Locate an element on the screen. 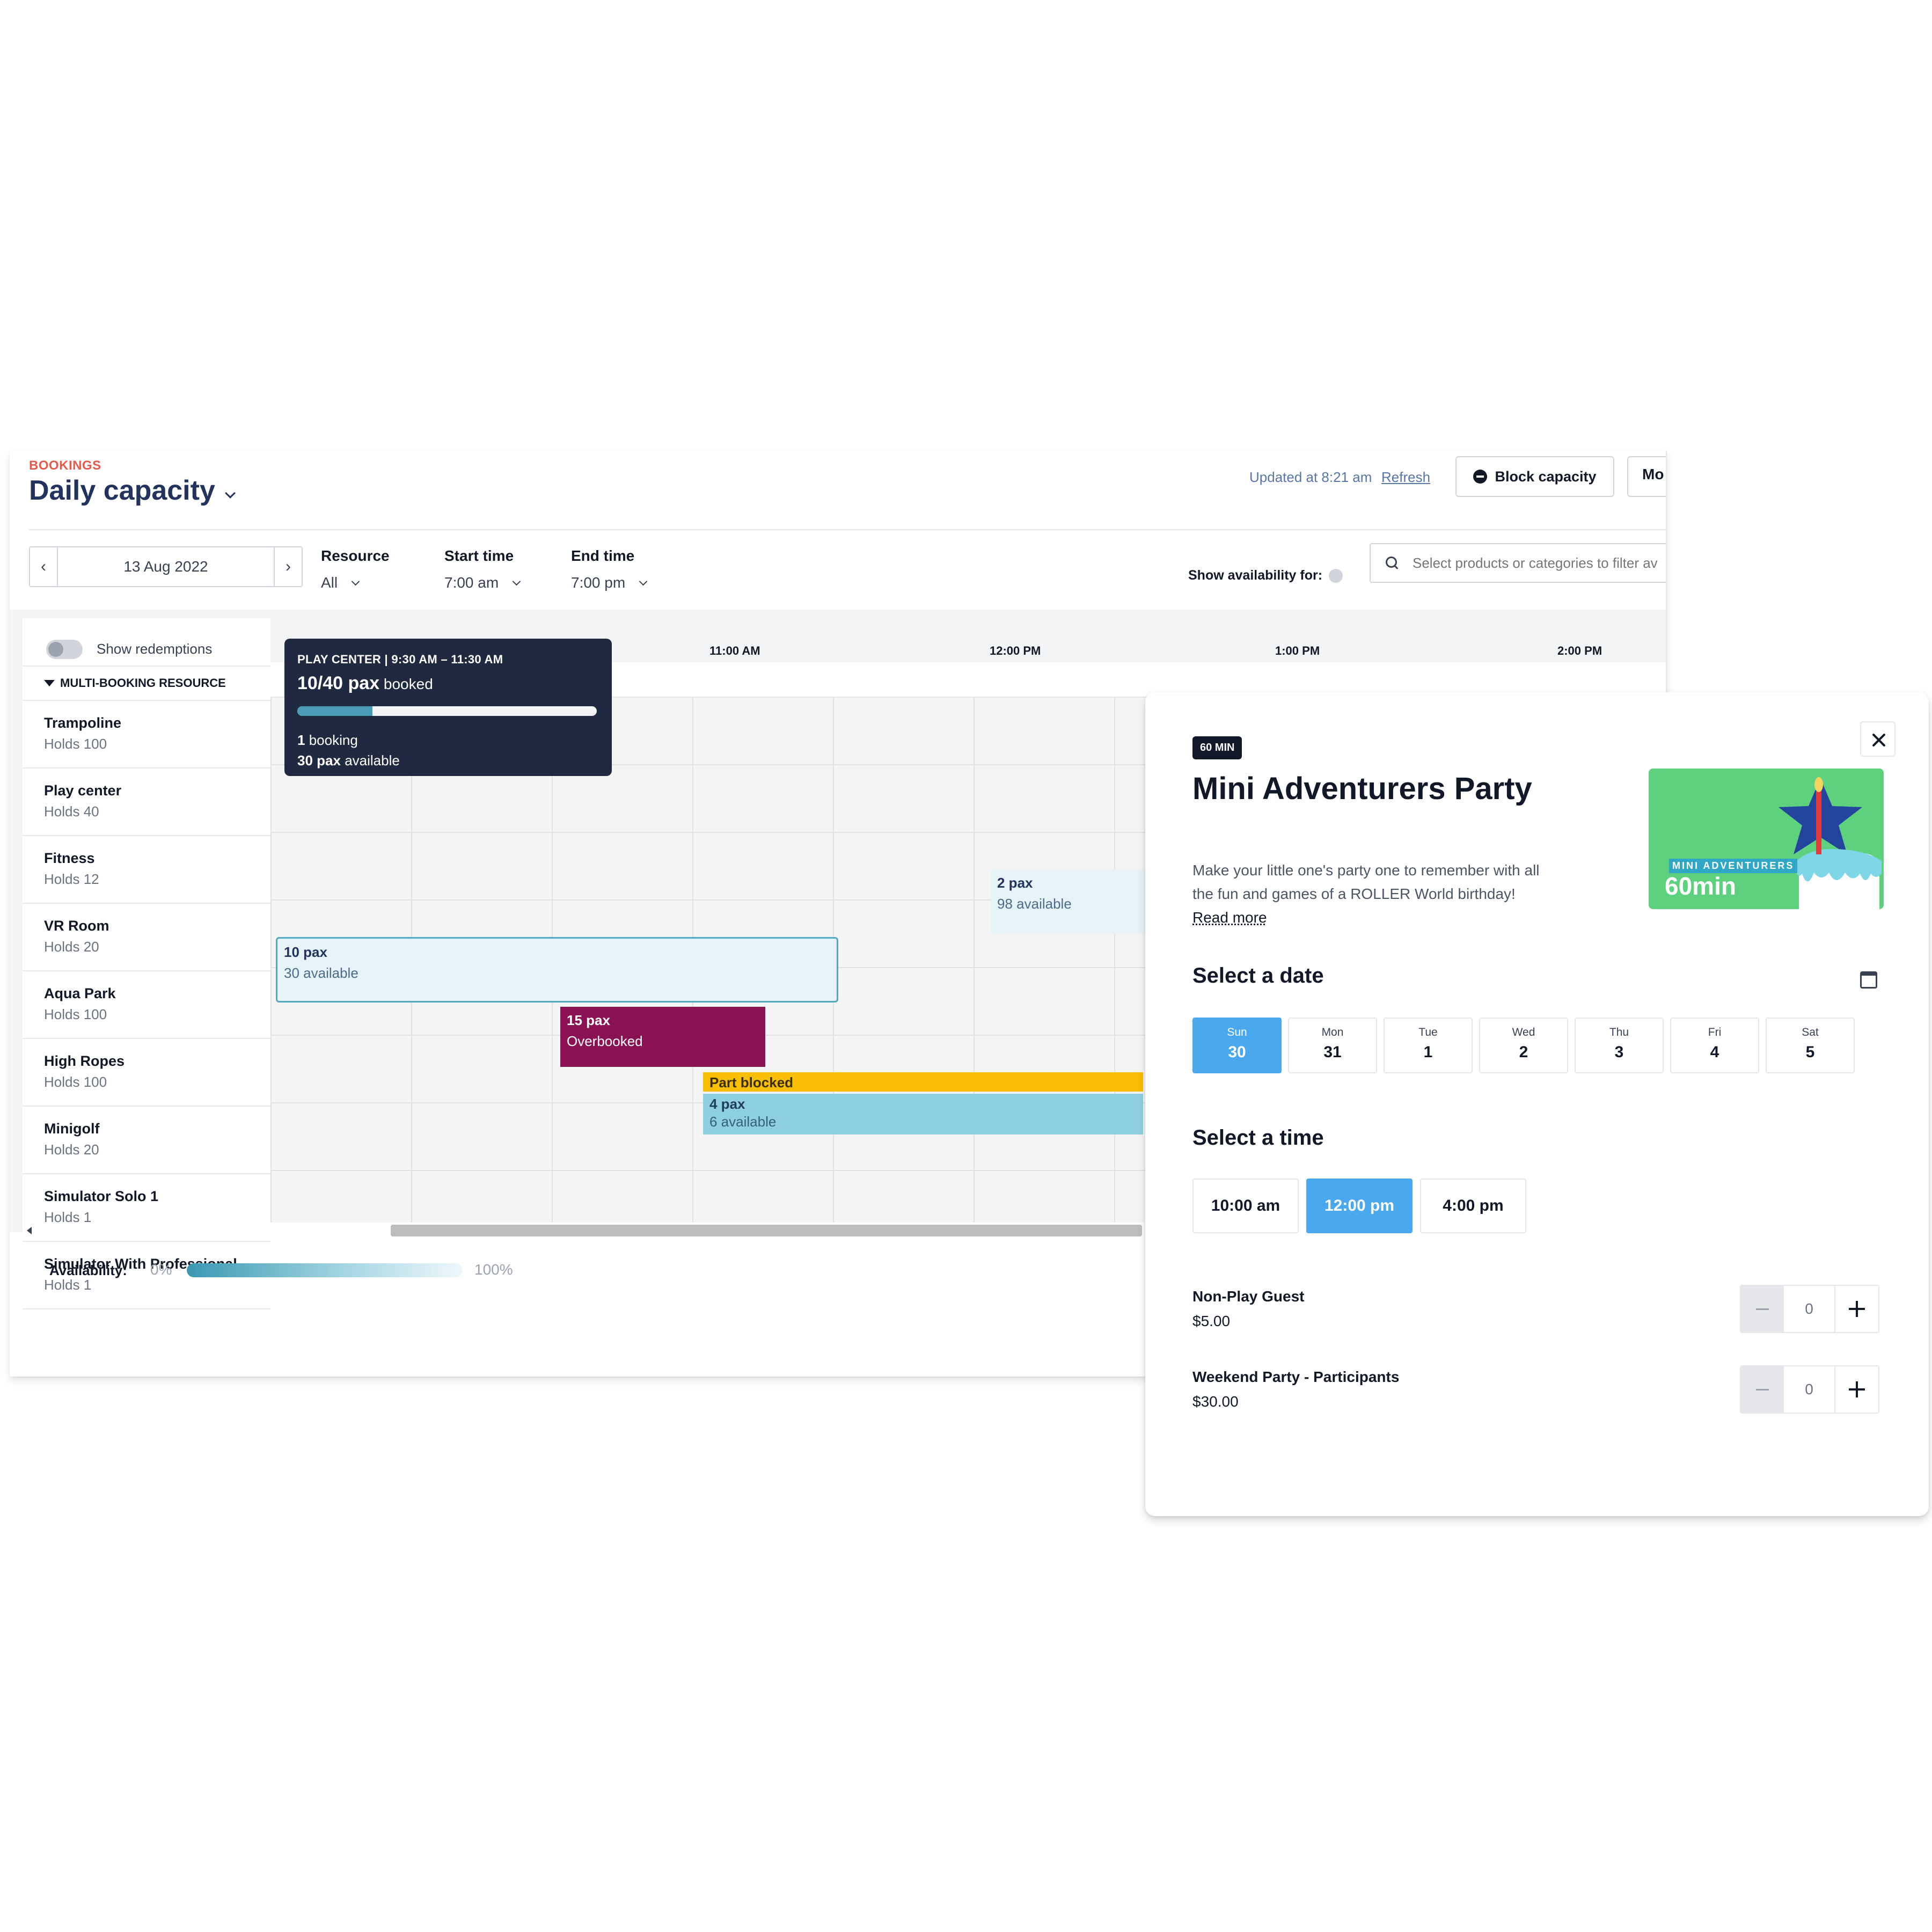 The height and width of the screenshot is (1932, 1932). show-availability-label: Show availability for: is located at coordinates (1265, 575).